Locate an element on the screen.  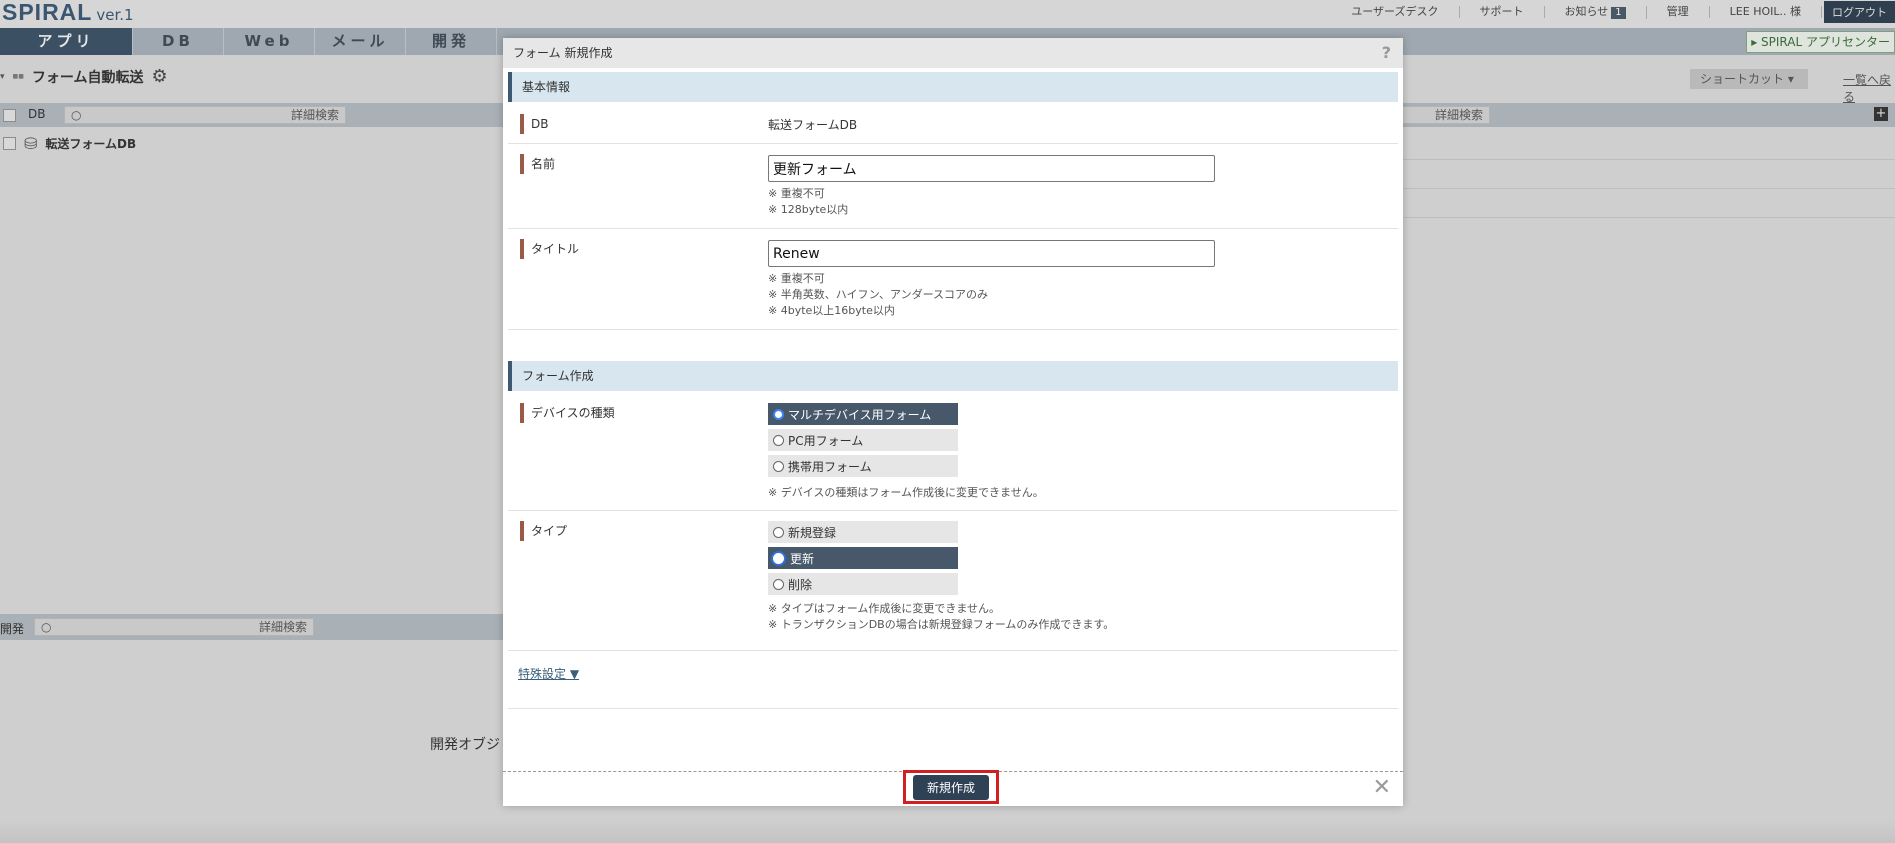
device-pc-radio: PC用フォーム is located at coordinates (863, 440).